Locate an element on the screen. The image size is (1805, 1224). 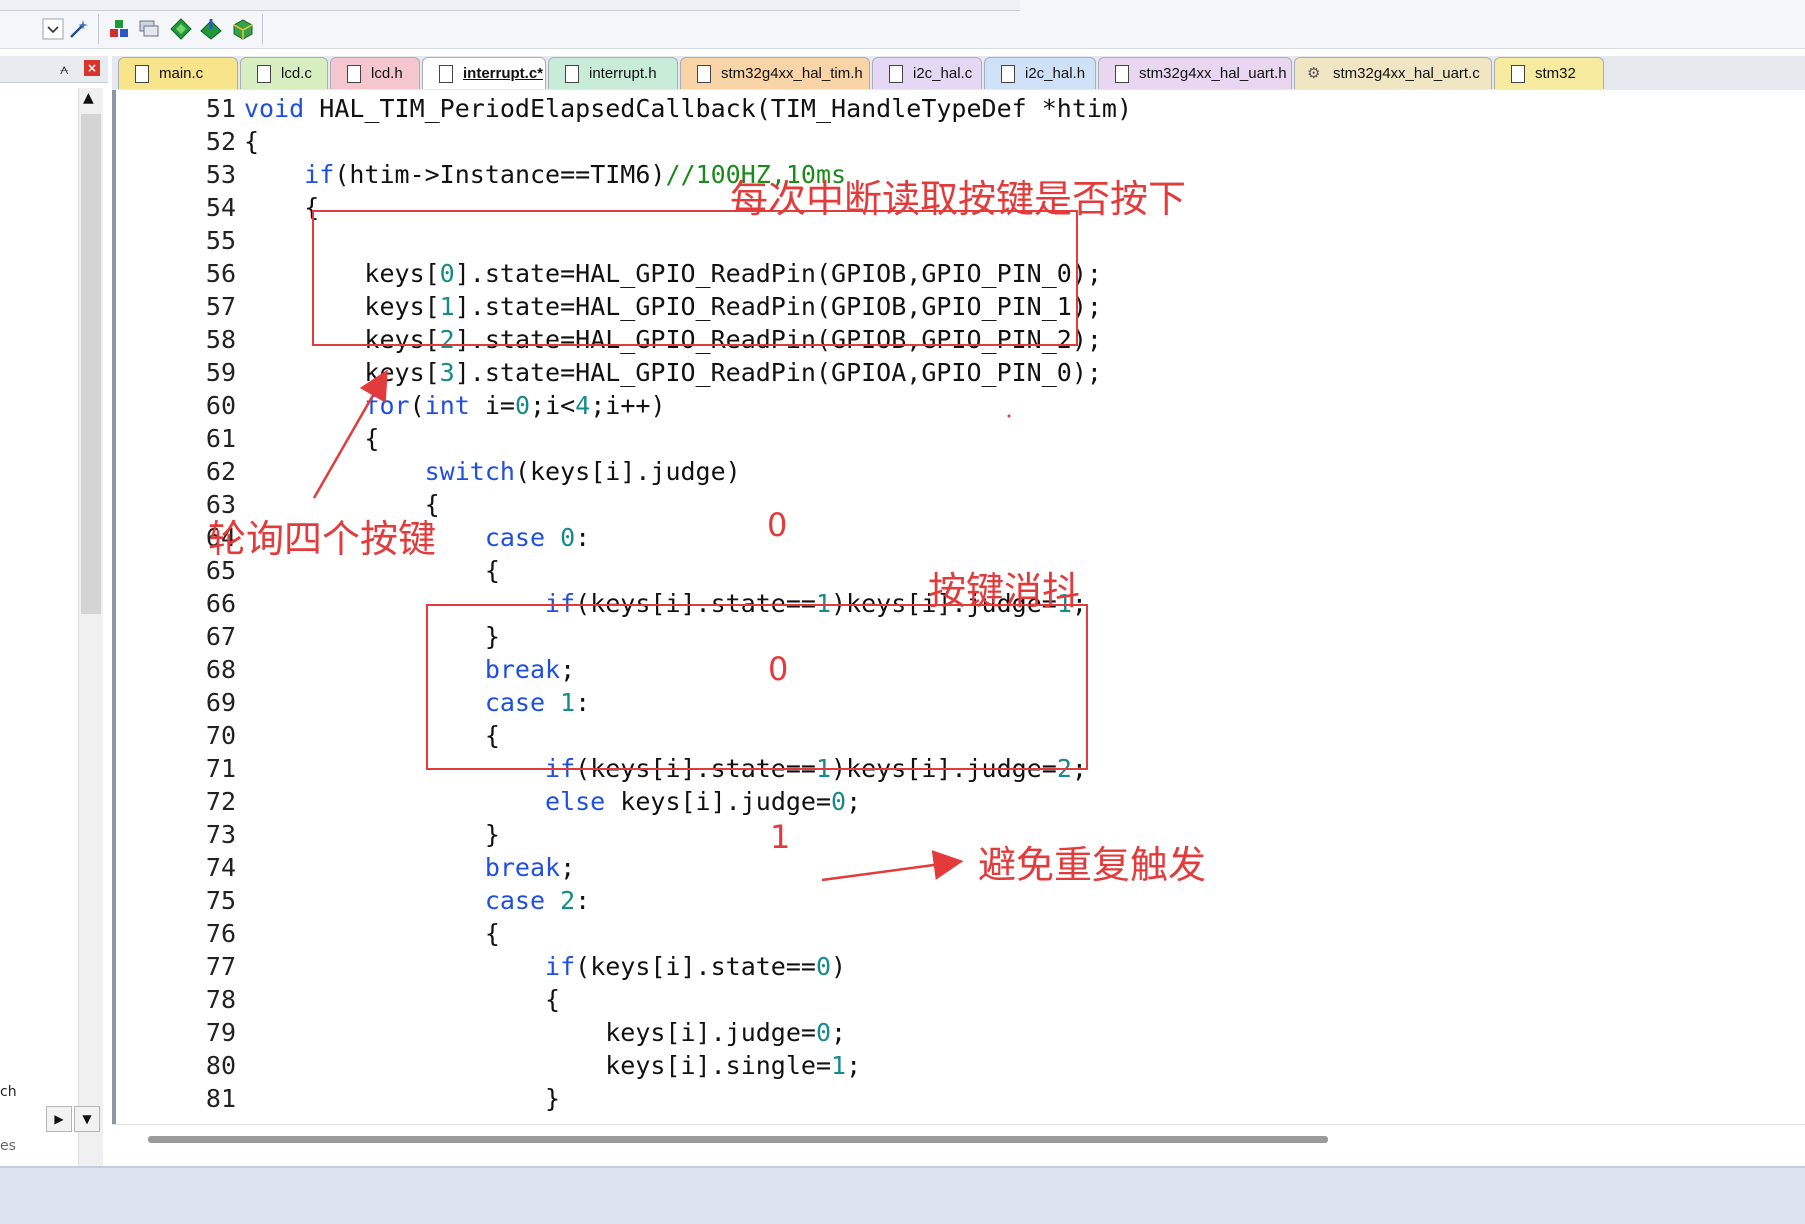
tab-i2c-hal-h: i2c_hal.h is located at coordinates (1040, 73).